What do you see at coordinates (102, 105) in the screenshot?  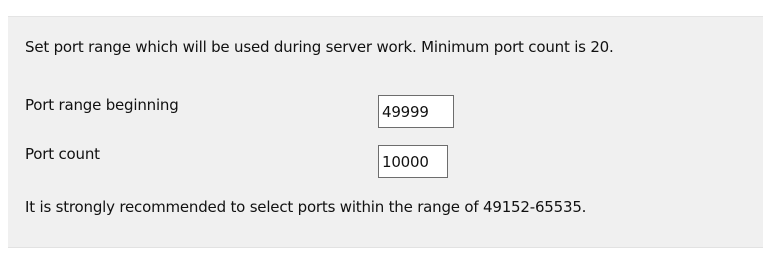 I see `port-range-beginning-label: Port range beginning` at bounding box center [102, 105].